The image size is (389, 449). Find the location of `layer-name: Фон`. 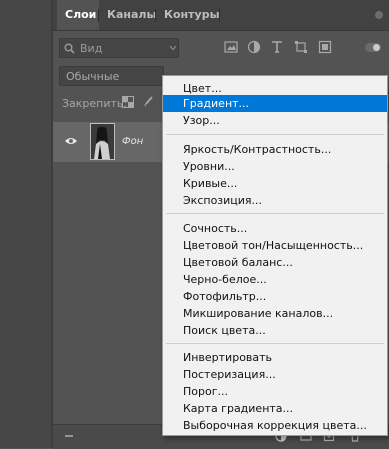

layer-name: Фон is located at coordinates (132, 141).